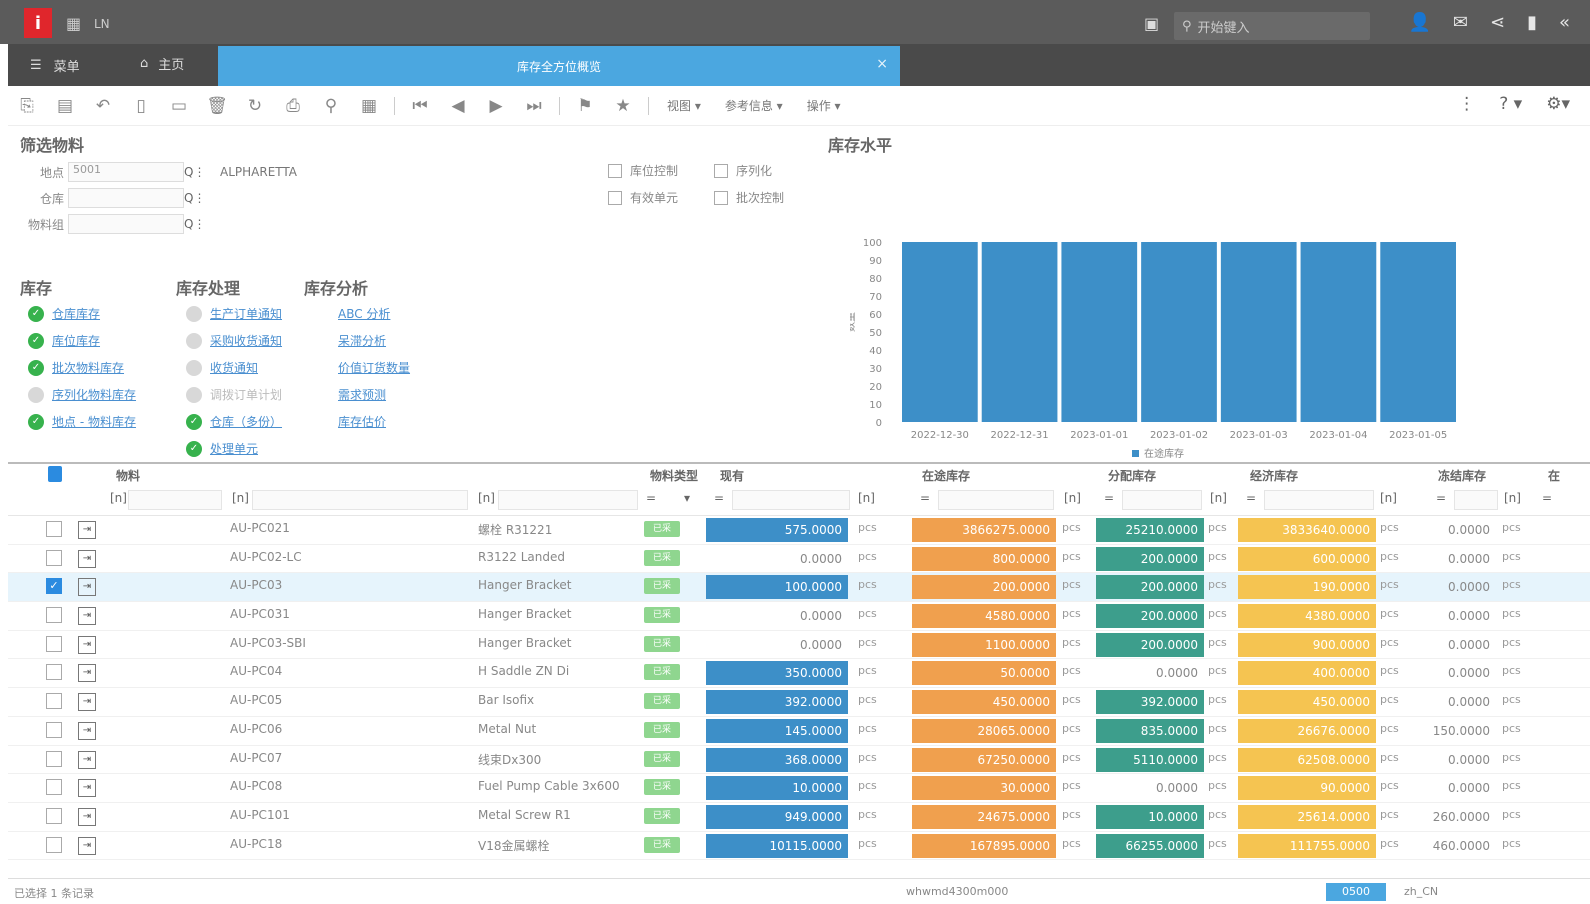 The height and width of the screenshot is (904, 1590). What do you see at coordinates (364, 313) in the screenshot?
I see `link-item: ABC 分析` at bounding box center [364, 313].